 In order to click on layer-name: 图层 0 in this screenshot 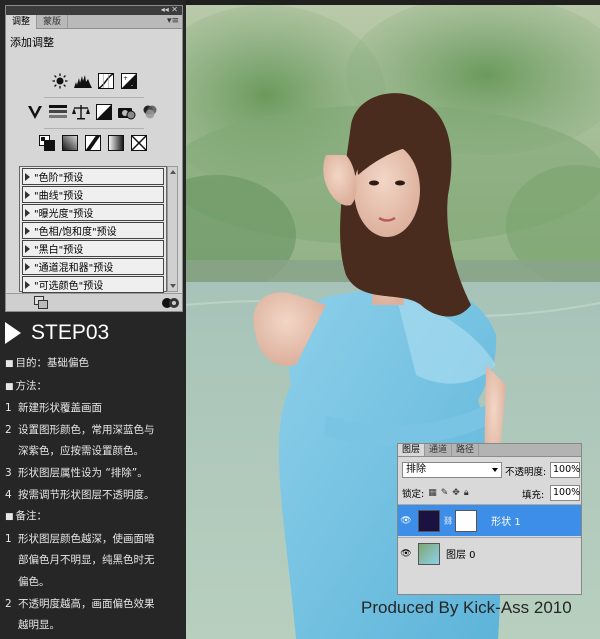, I will do `click(461, 553)`.